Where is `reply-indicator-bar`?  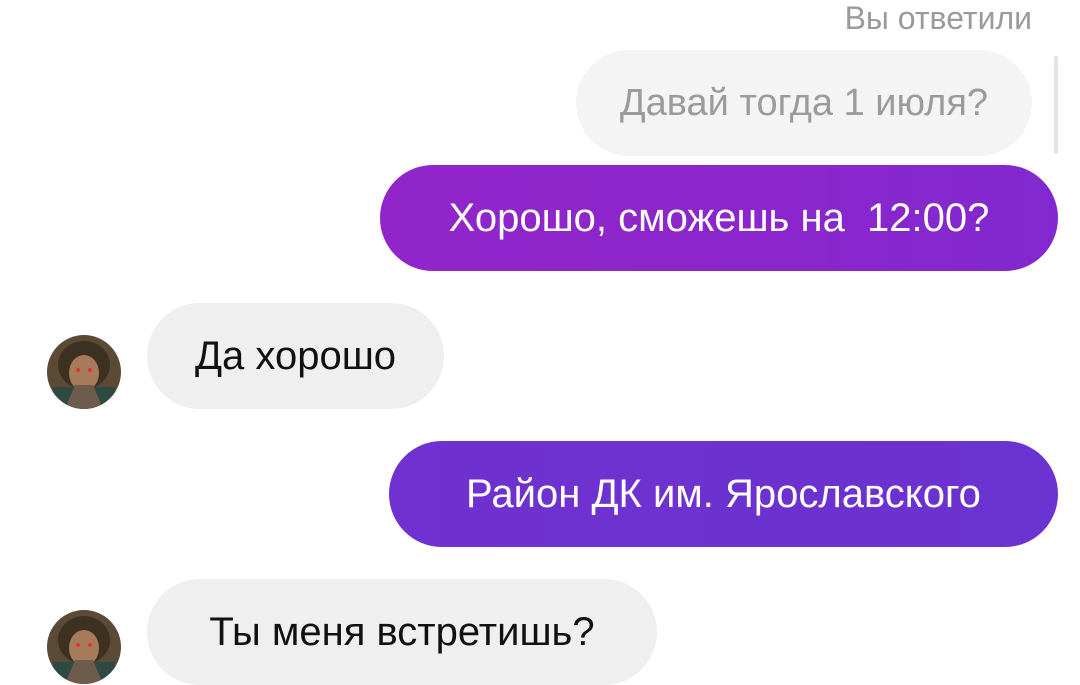 reply-indicator-bar is located at coordinates (1056, 105).